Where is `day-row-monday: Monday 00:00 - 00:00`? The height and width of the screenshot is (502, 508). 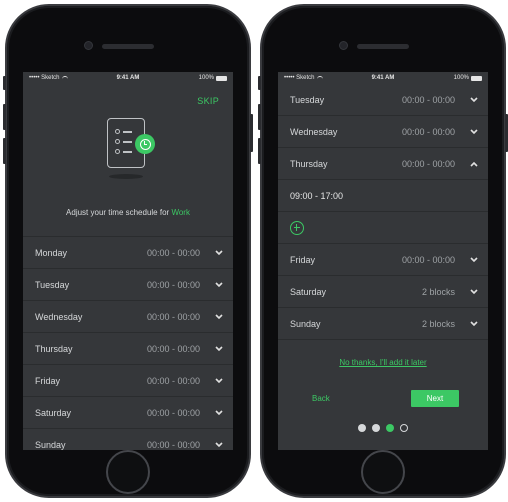 day-row-monday: Monday 00:00 - 00:00 is located at coordinates (128, 253).